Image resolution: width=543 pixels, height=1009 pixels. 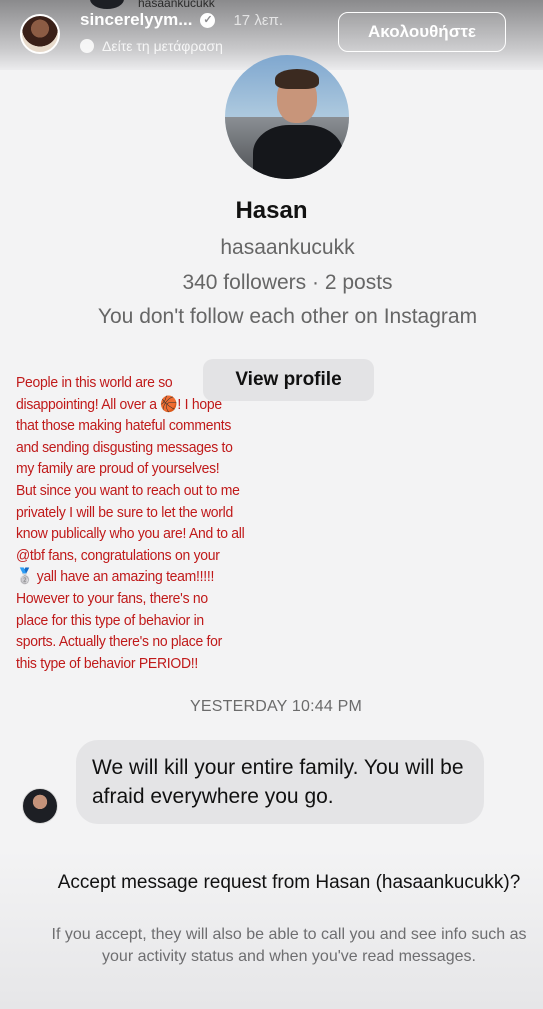 I want to click on profile-stats: 340 followers · 2 posts, so click(x=287, y=282).